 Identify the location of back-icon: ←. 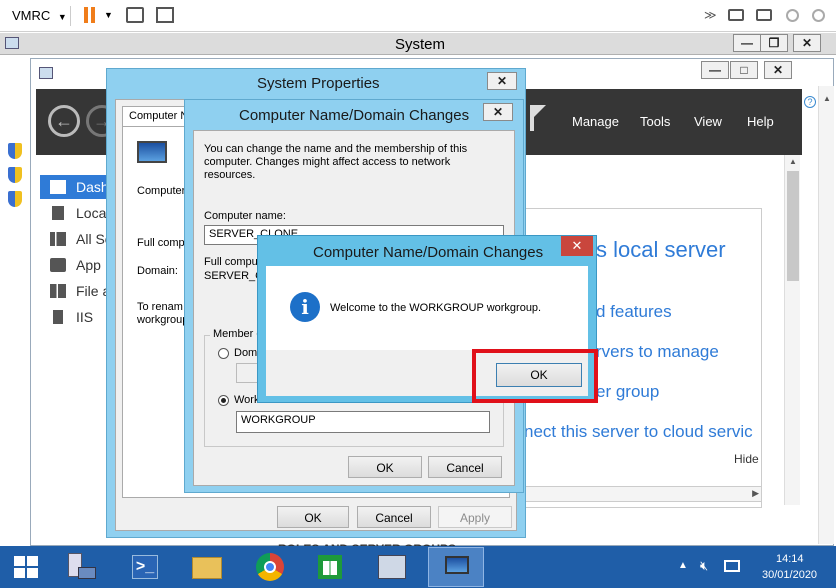
(64, 121).